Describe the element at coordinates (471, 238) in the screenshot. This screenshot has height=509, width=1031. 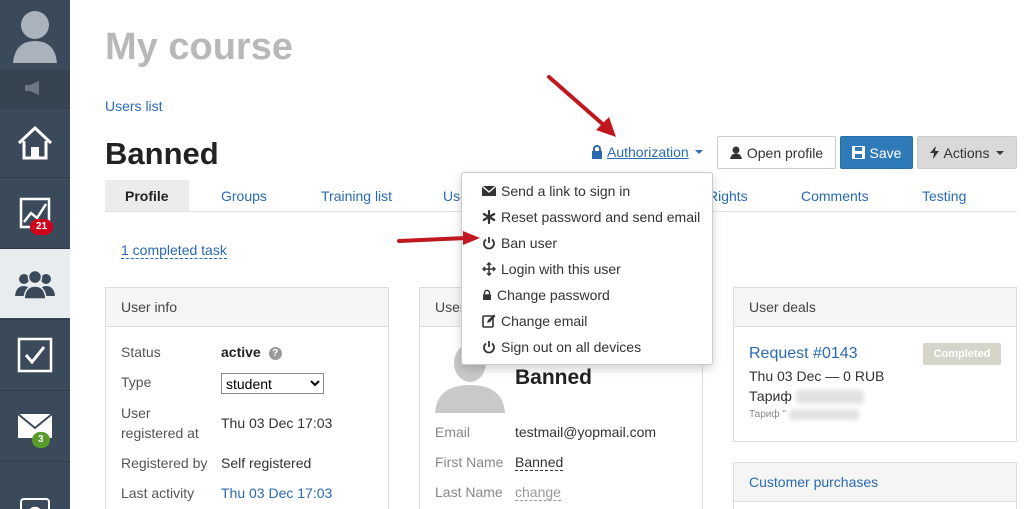
I see `arrow-head-ban-user` at that location.